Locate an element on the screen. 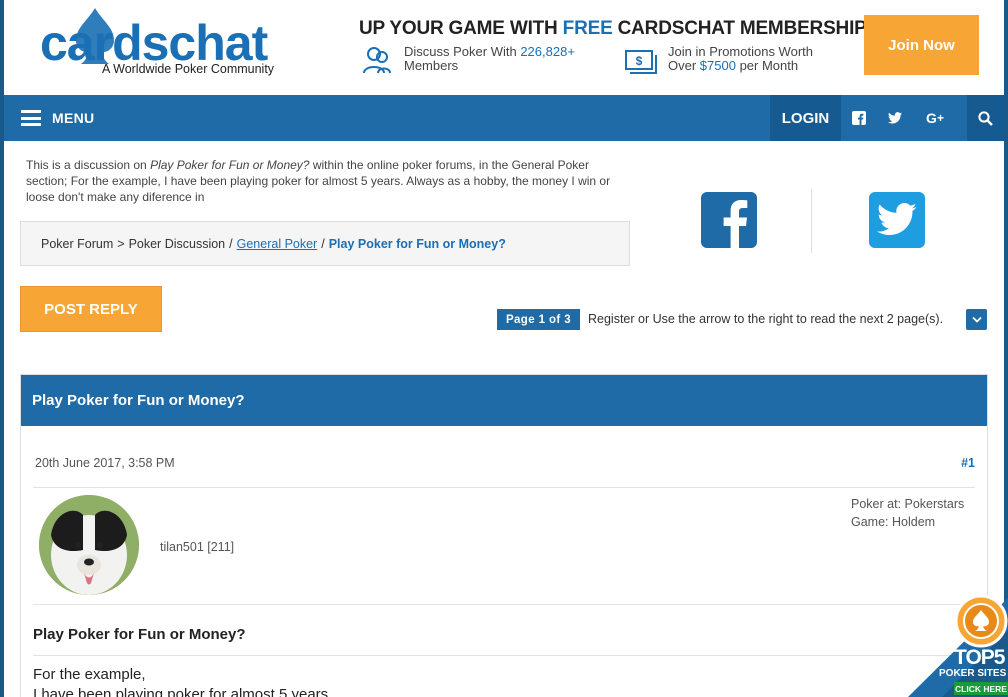 The image size is (1008, 697). post-reply-button: POST REPLY is located at coordinates (91, 309).